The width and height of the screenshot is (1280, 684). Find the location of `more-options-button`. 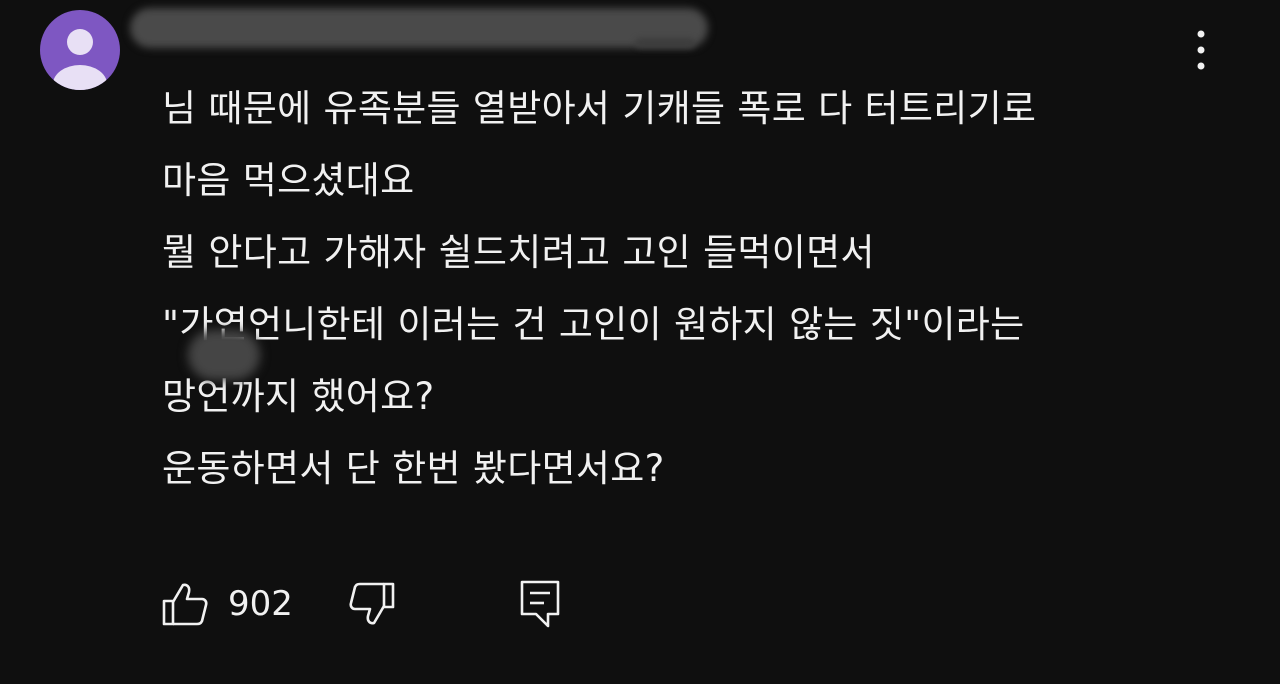

more-options-button is located at coordinates (1201, 50).